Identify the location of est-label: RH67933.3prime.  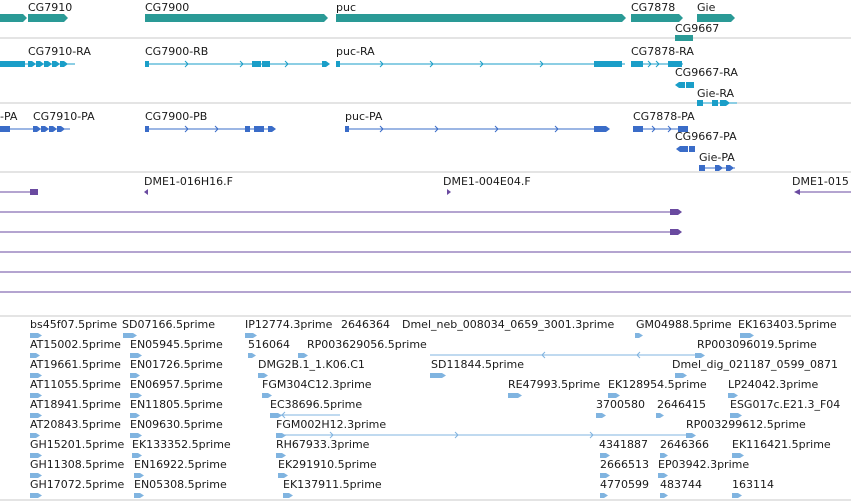
(322, 445).